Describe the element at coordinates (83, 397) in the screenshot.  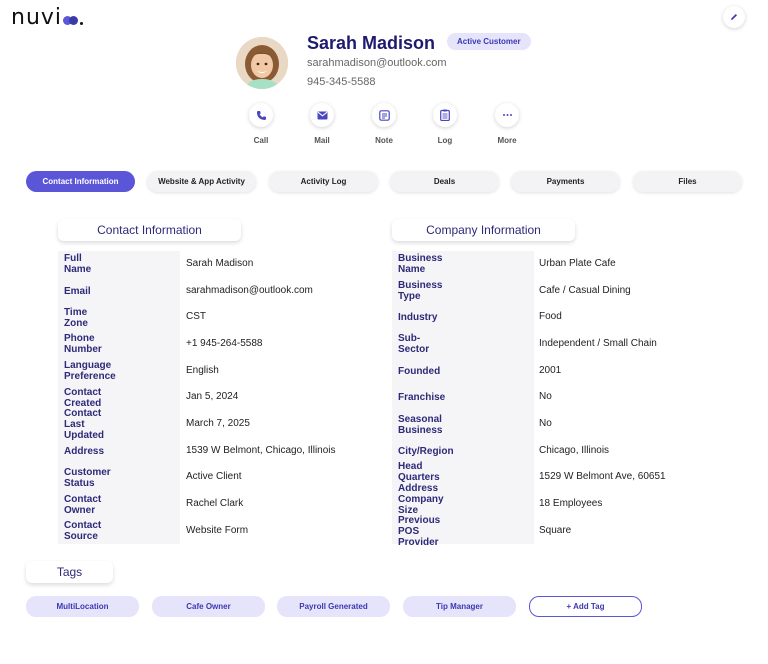
I see `contact-field-label: Contact Created` at that location.